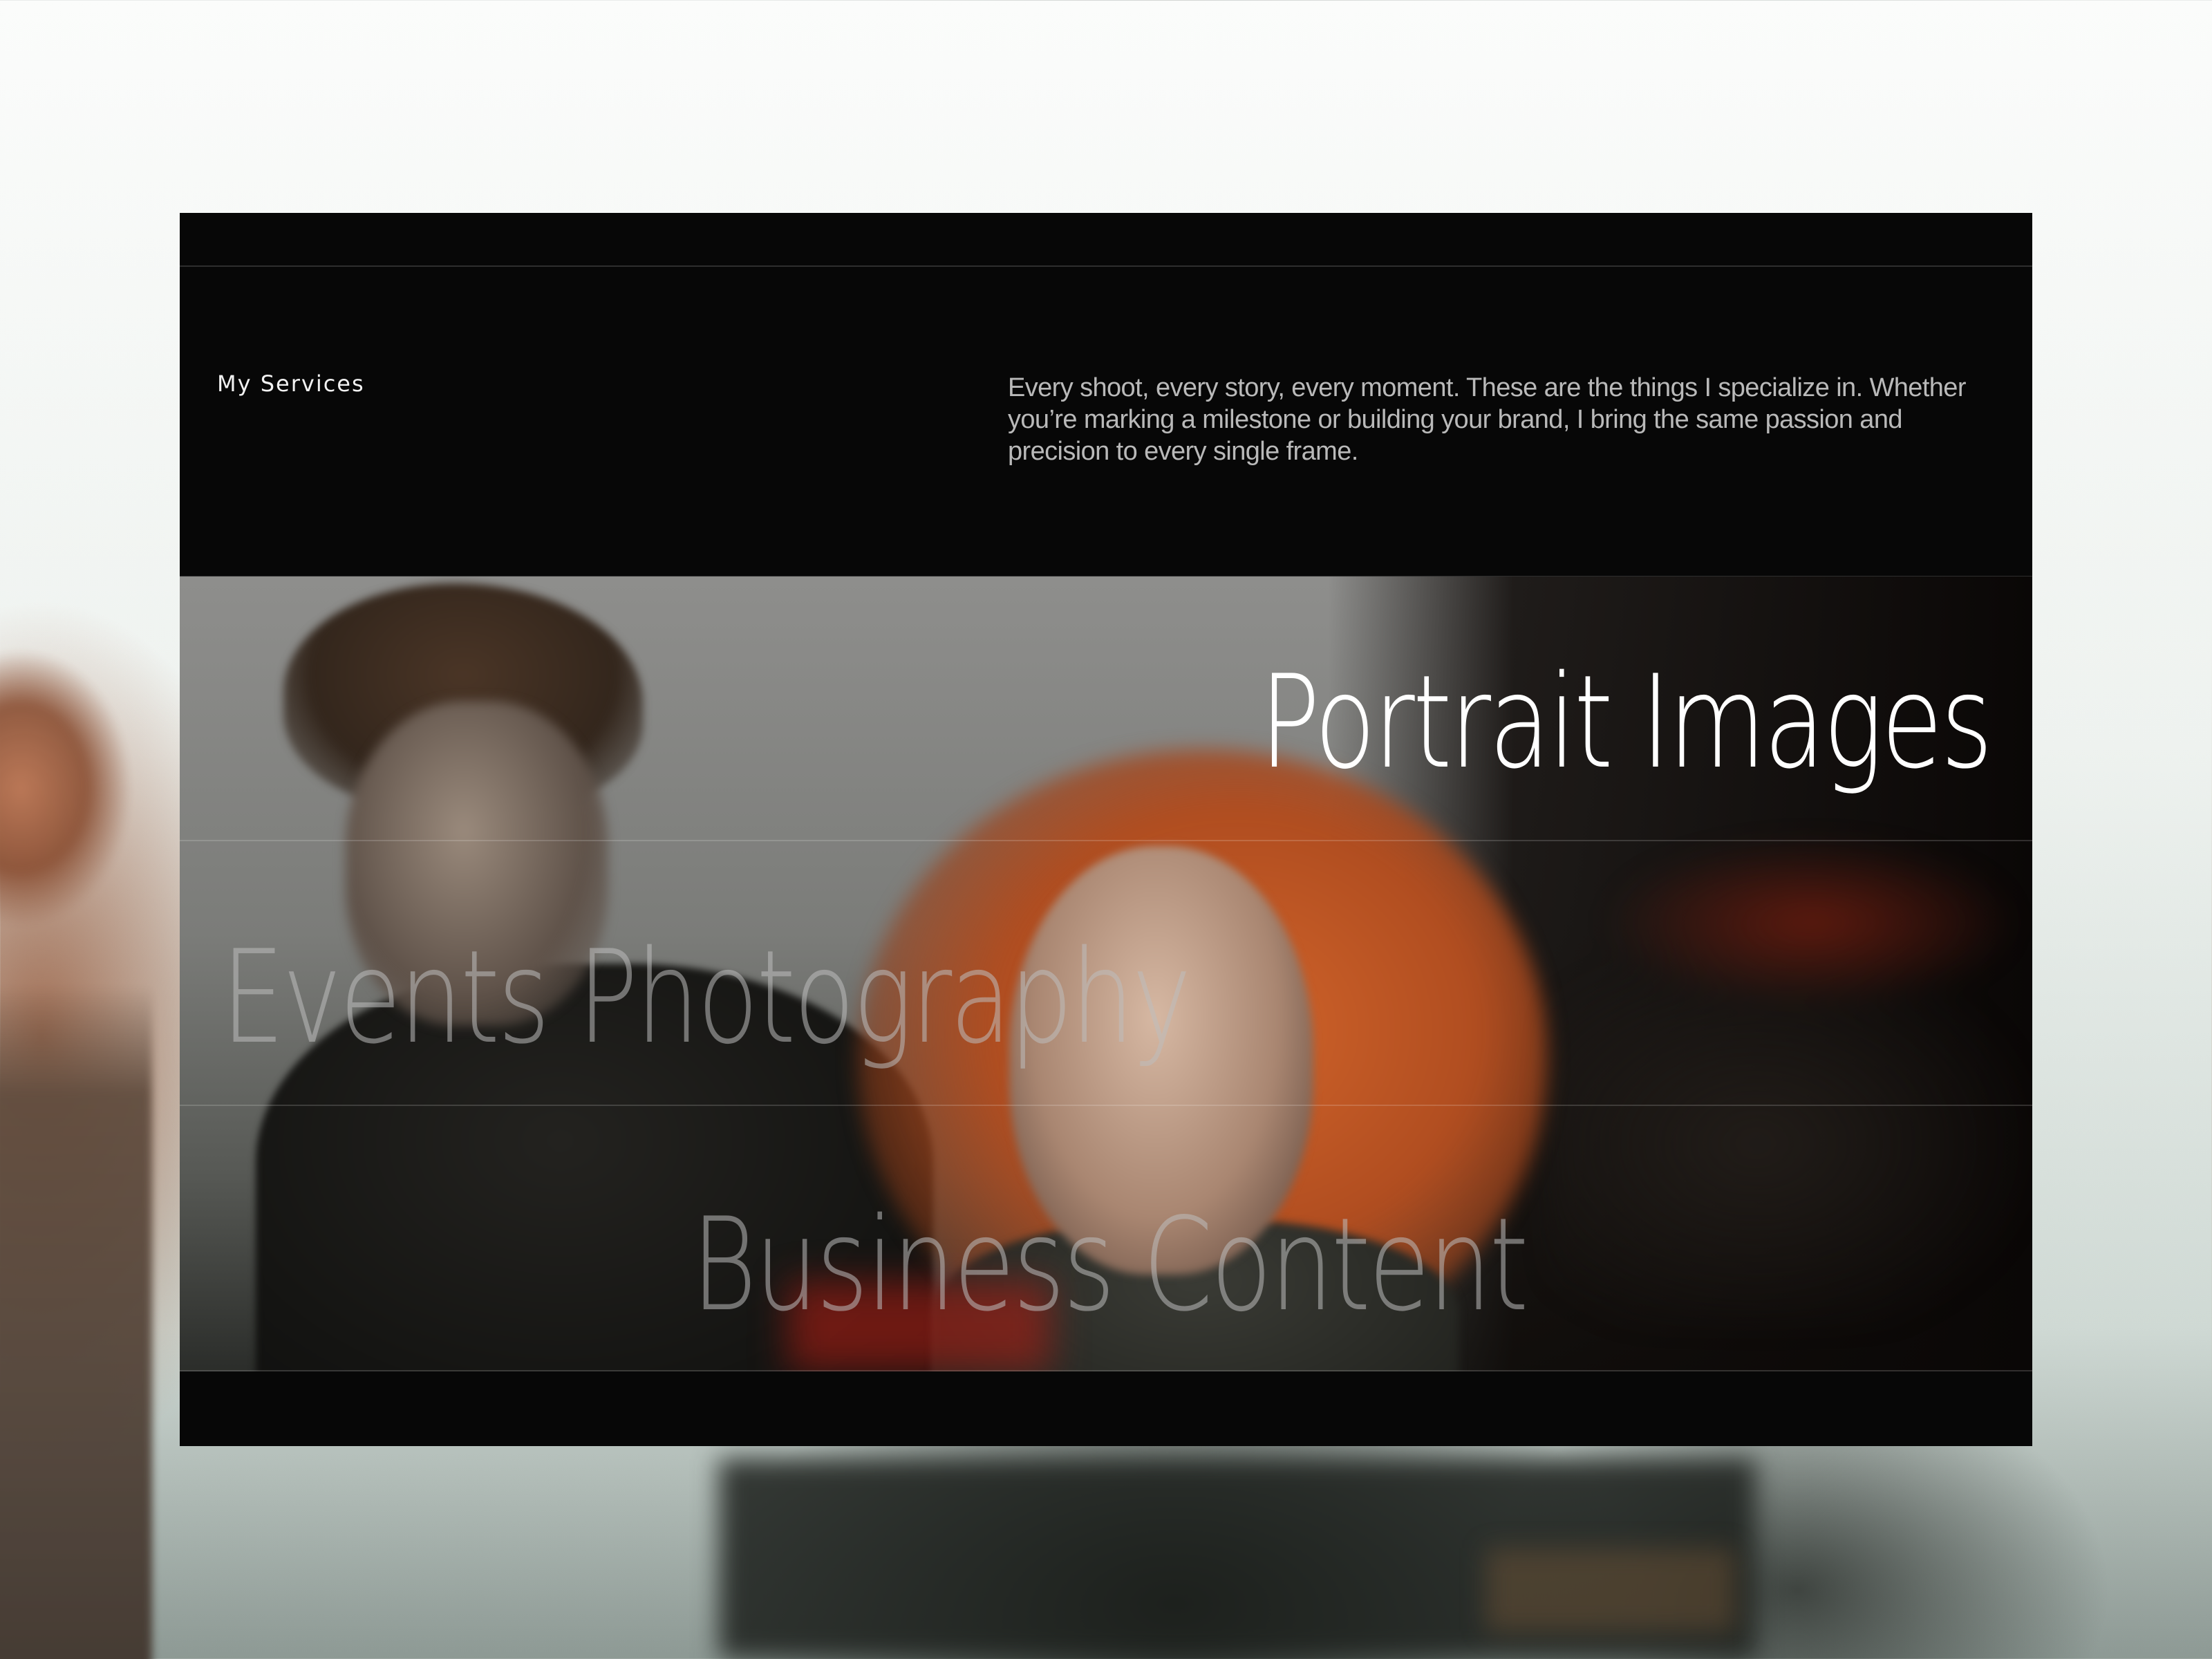  What do you see at coordinates (1110, 1265) in the screenshot?
I see `service-title: Business Content` at bounding box center [1110, 1265].